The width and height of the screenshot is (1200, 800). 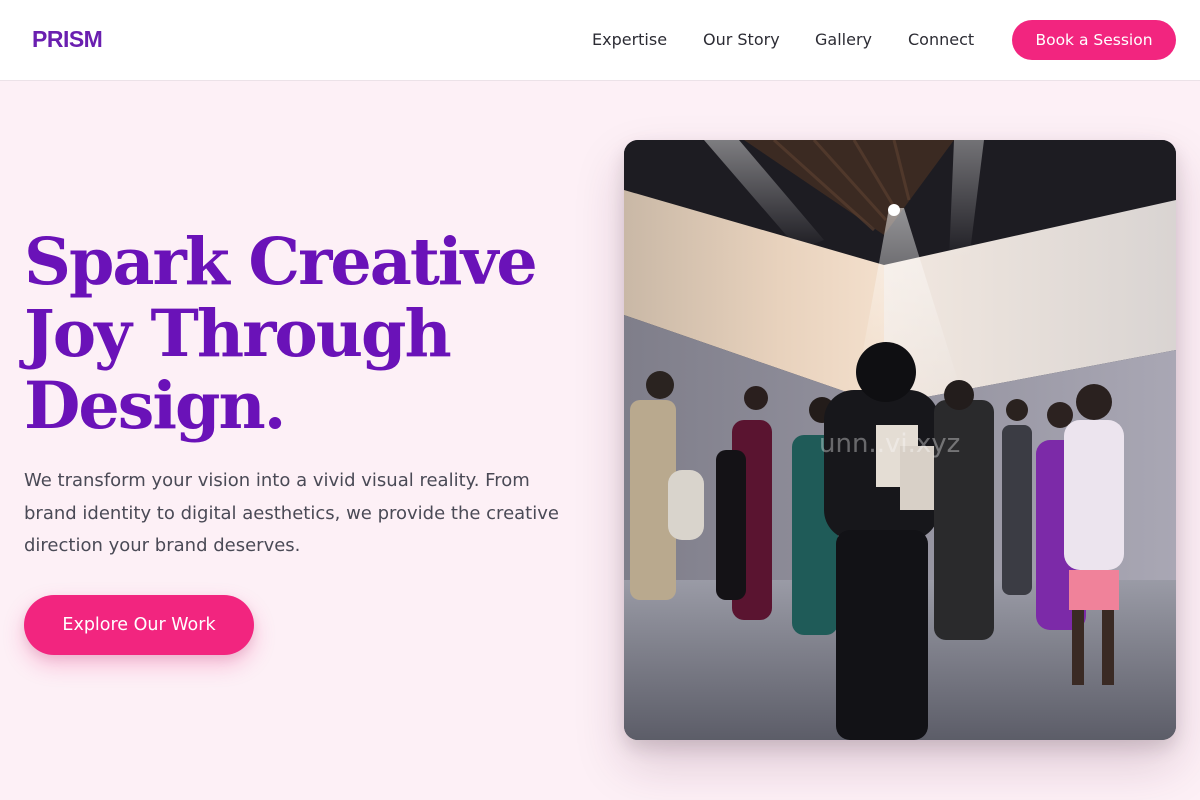 What do you see at coordinates (889, 444) in the screenshot?
I see `image-watermark: unn..vi.xyz` at bounding box center [889, 444].